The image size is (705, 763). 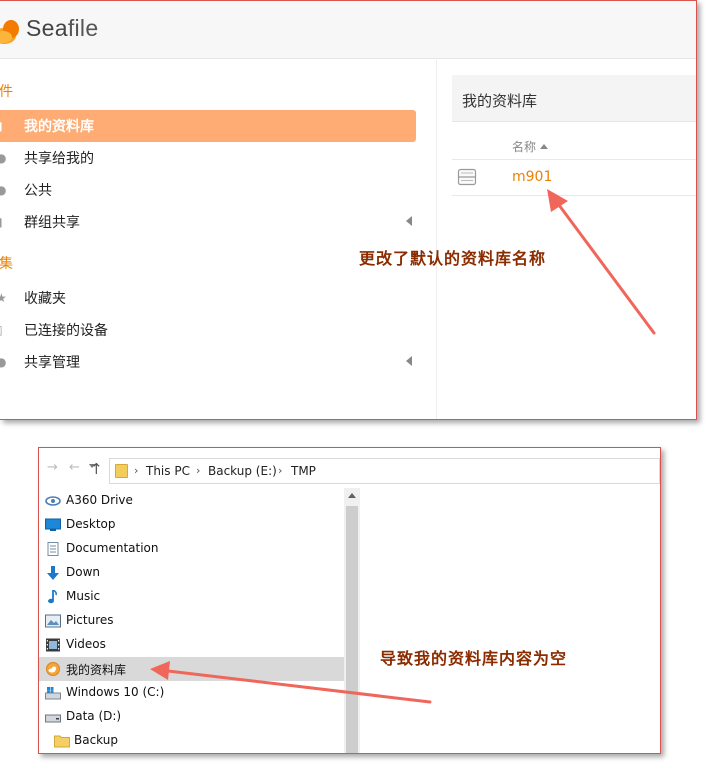 I want to click on tree-item-videos: Videos, so click(x=191, y=645).